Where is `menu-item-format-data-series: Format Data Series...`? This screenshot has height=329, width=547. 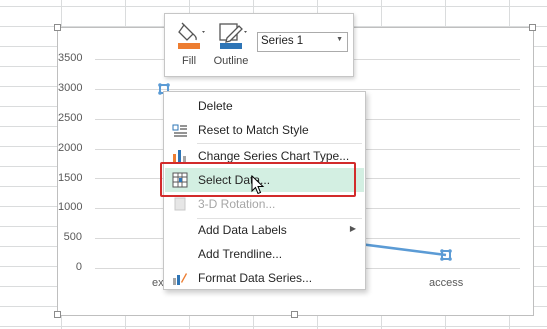
menu-item-format-data-series: Format Data Series... is located at coordinates (264, 278).